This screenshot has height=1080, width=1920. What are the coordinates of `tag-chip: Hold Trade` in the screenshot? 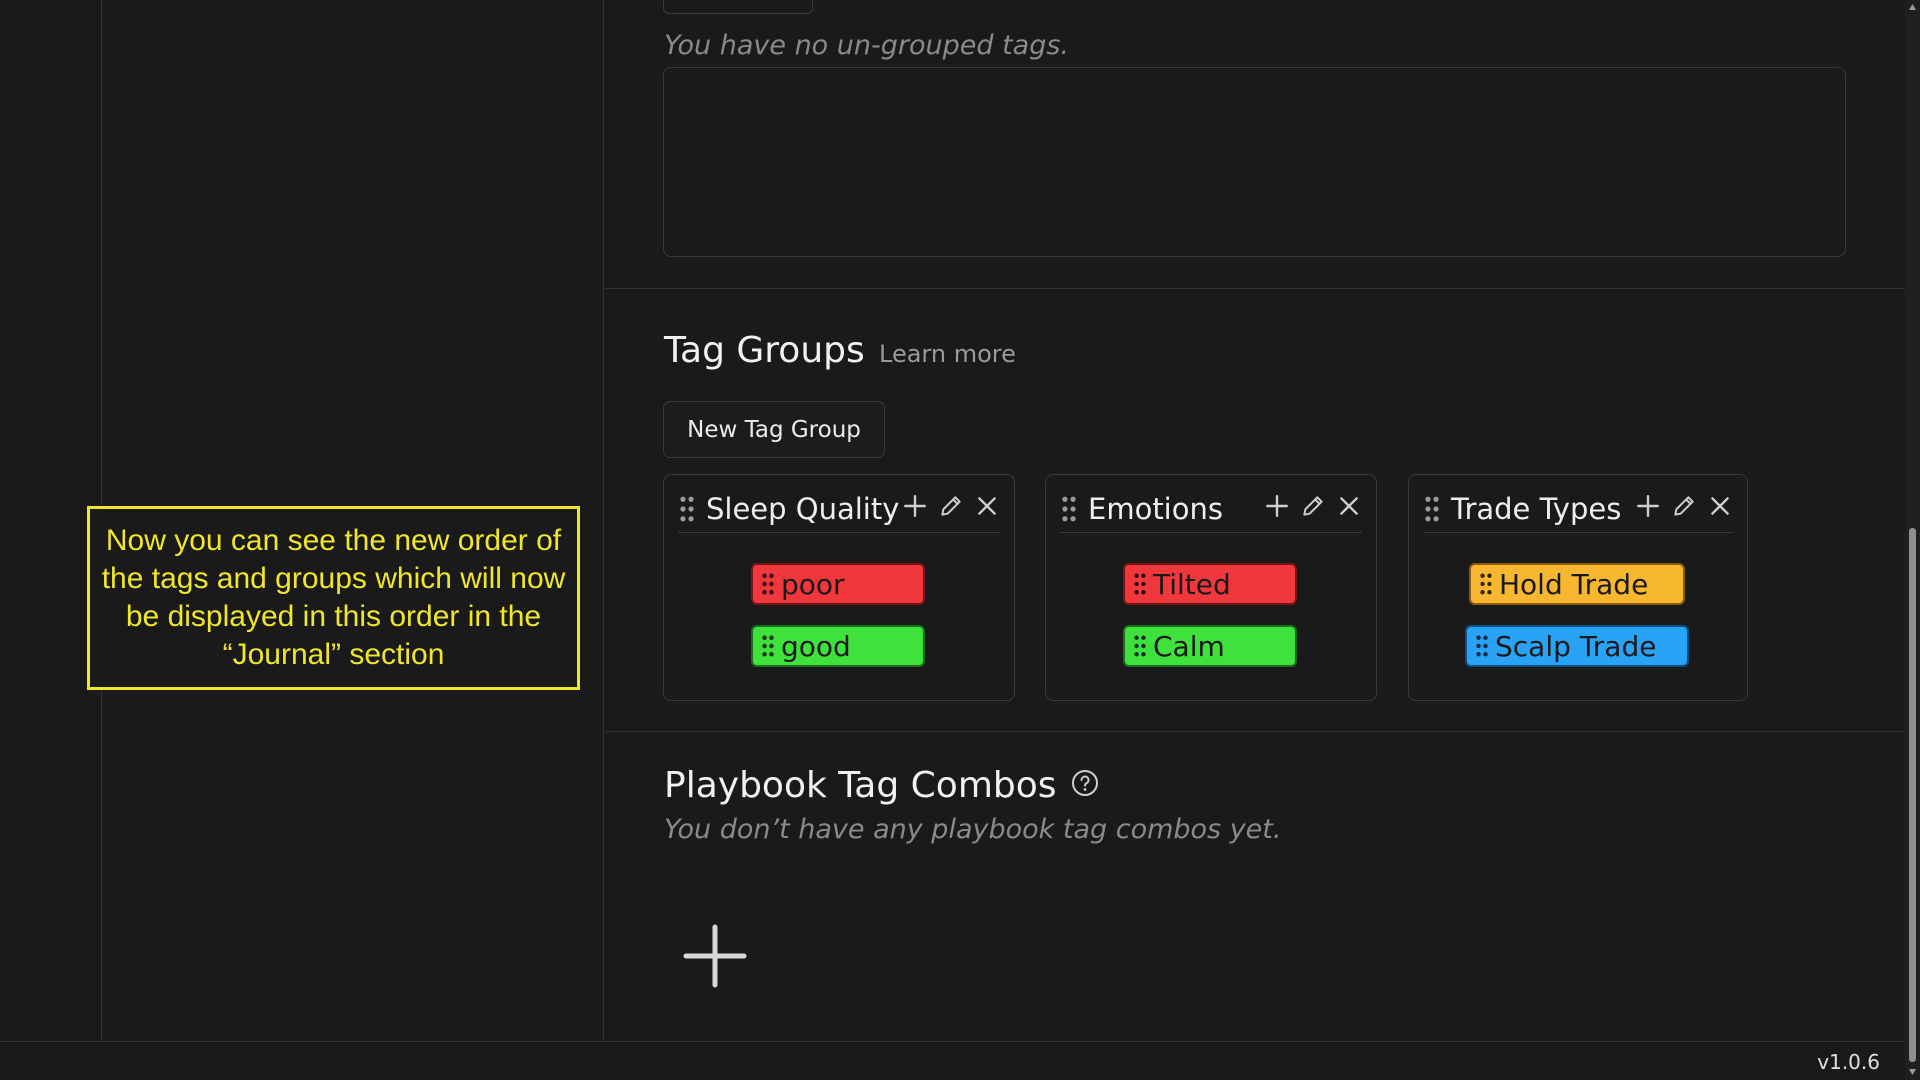 It's located at (1577, 584).